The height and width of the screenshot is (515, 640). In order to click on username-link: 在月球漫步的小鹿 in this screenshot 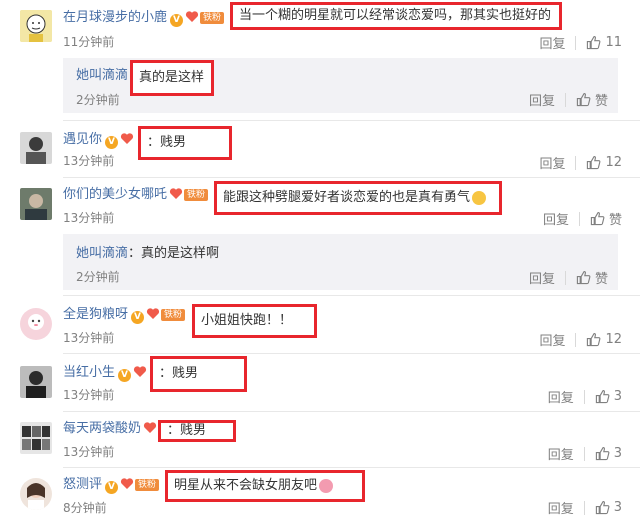, I will do `click(115, 17)`.